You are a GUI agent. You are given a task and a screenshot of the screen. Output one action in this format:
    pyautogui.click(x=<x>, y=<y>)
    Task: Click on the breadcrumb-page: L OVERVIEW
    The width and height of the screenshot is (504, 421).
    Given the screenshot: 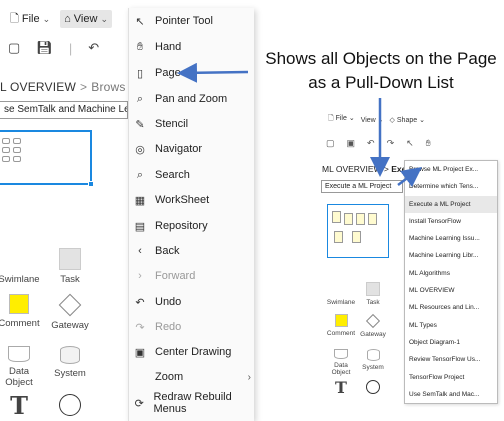 What is the action you would take?
    pyautogui.click(x=38, y=87)
    